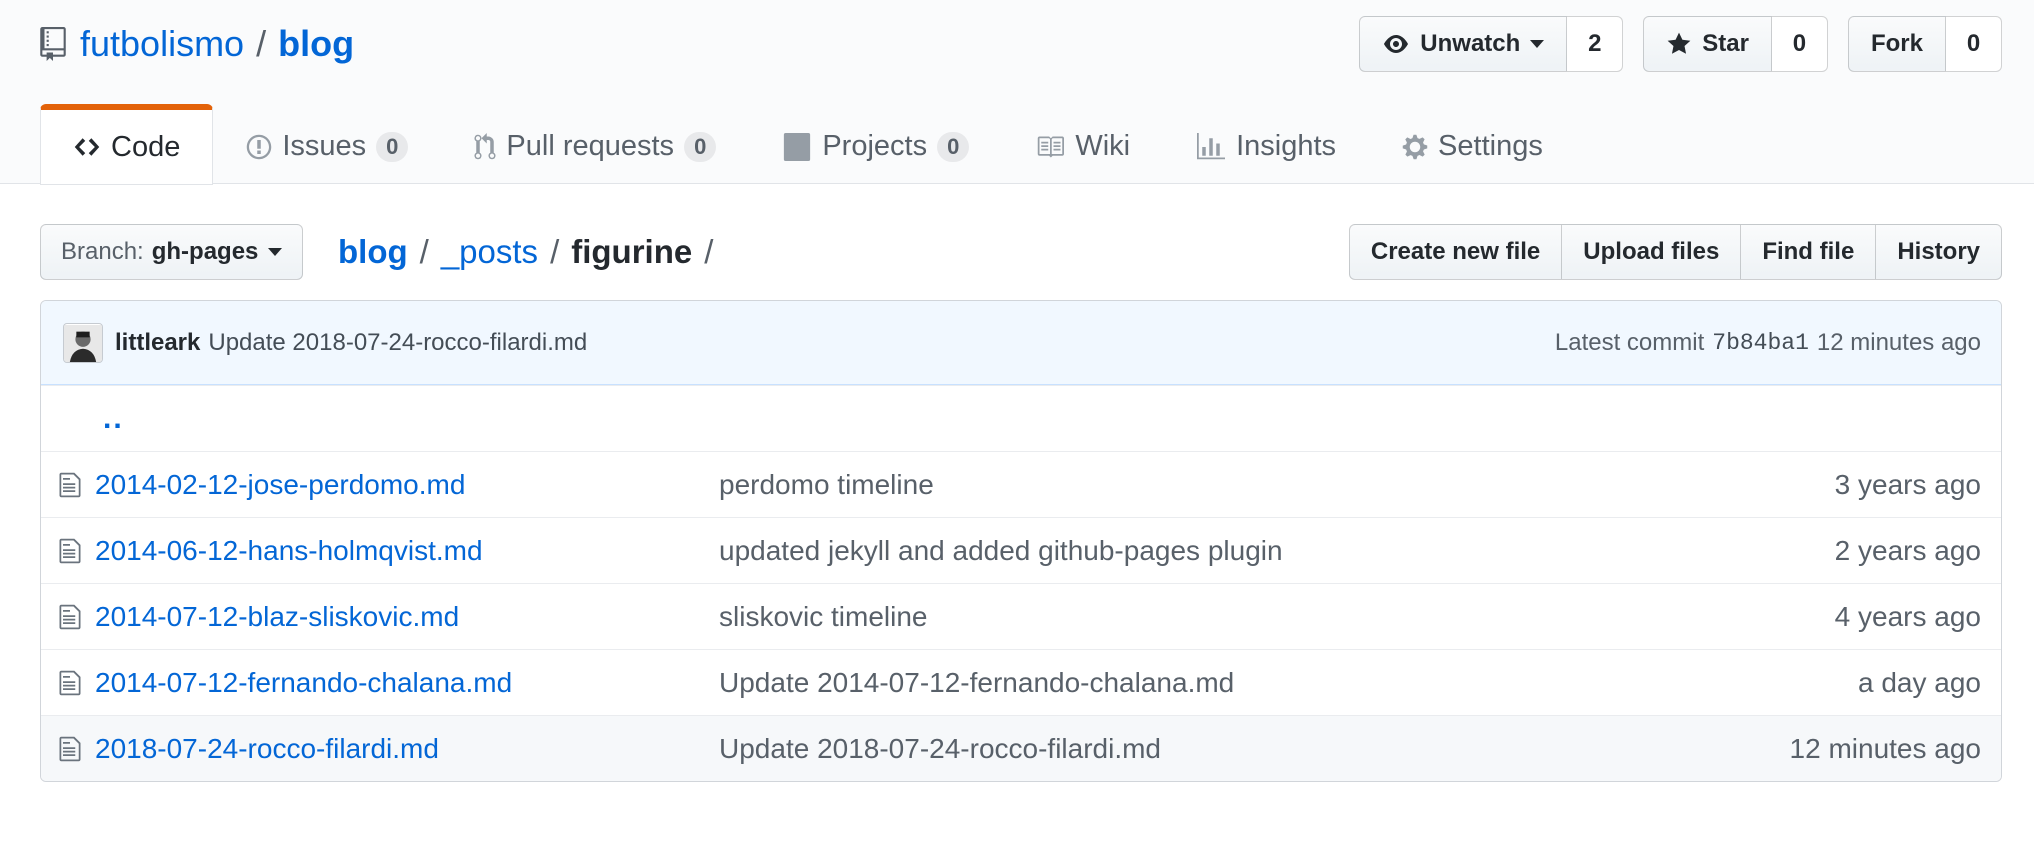  I want to click on issue-icon, so click(259, 146).